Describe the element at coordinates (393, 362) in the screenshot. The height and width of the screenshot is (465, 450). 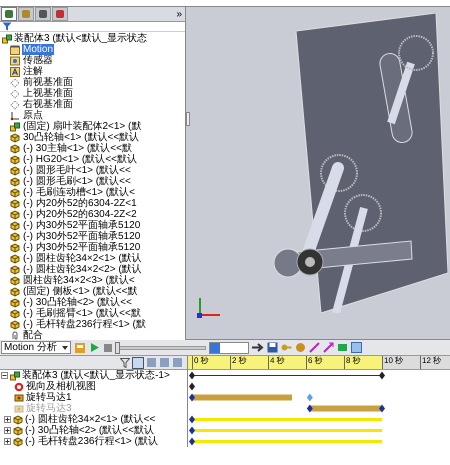
I see `time-label: 10 秒` at that location.